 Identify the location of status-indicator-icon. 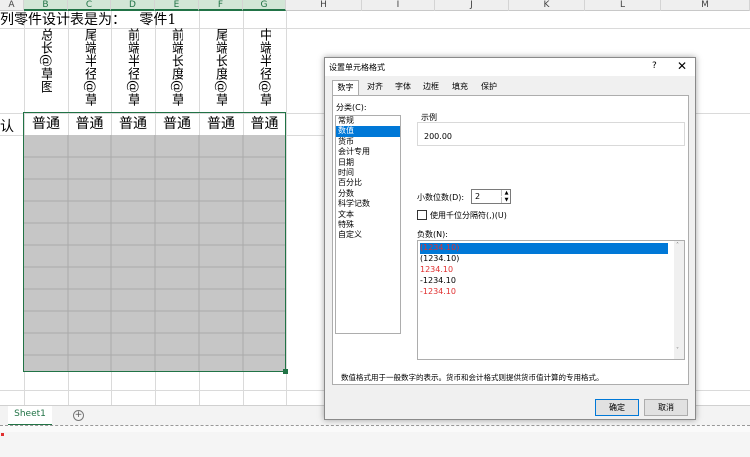
(2, 434).